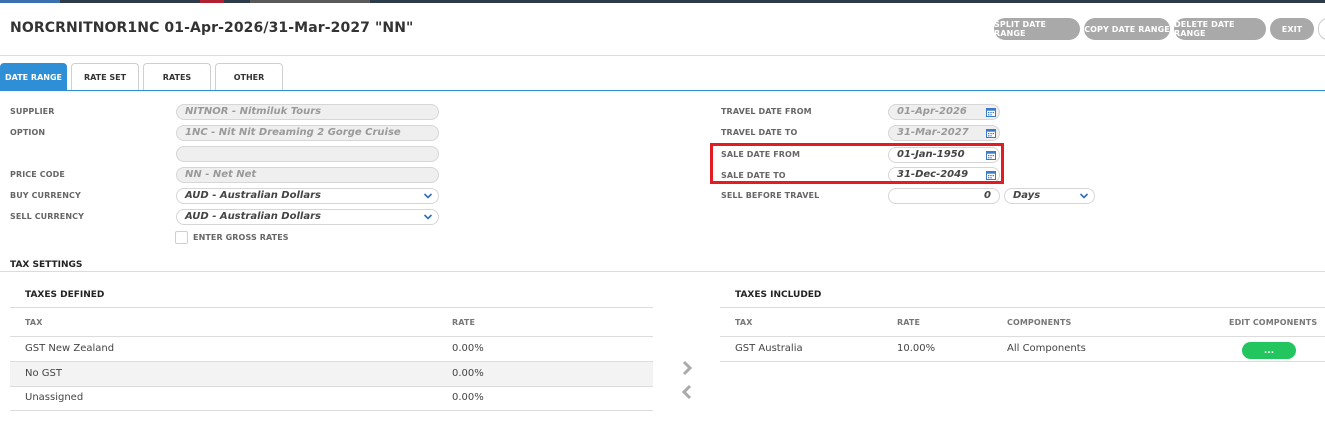 Image resolution: width=1325 pixels, height=429 pixels. I want to click on taxes-defined-divider, so click(331, 307).